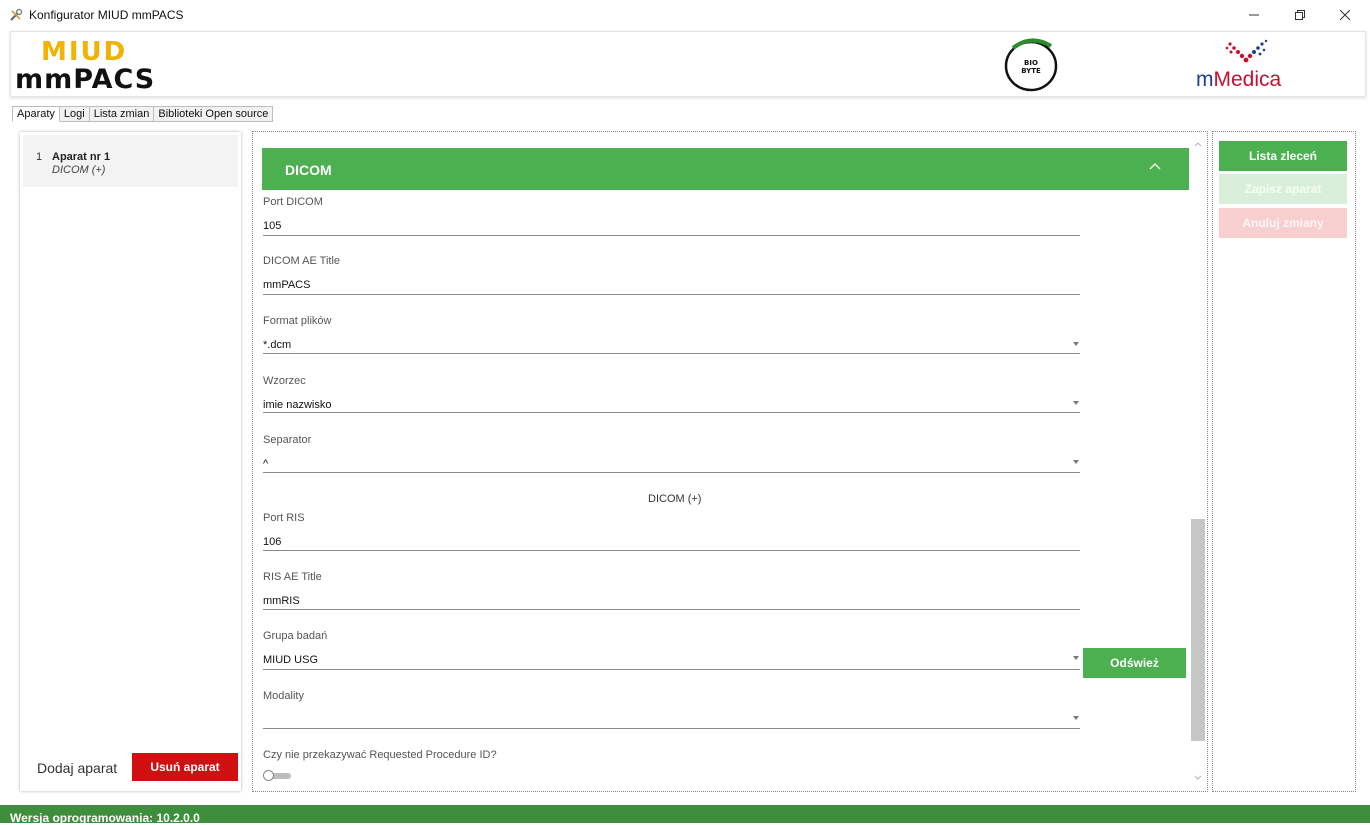 The width and height of the screenshot is (1370, 825). What do you see at coordinates (293, 202) in the screenshot?
I see `port-dicom-label: Port DICOM` at bounding box center [293, 202].